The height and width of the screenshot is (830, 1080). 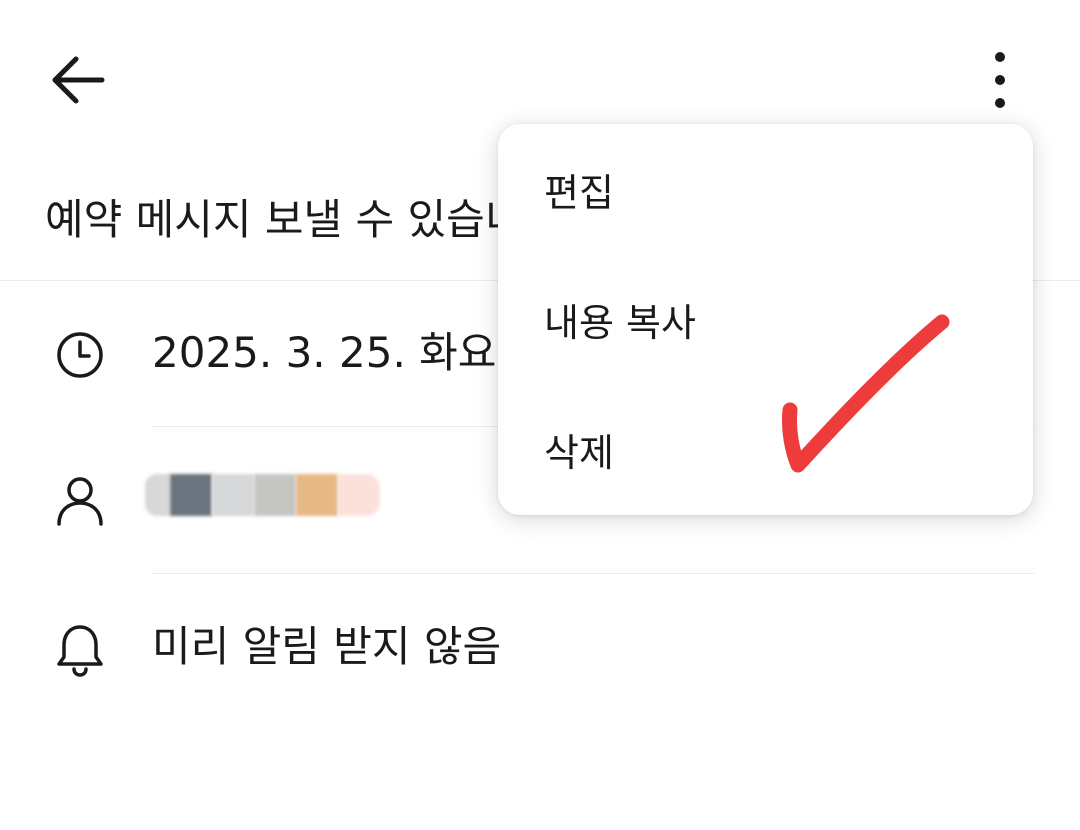 What do you see at coordinates (80, 651) in the screenshot?
I see `bell-icon` at bounding box center [80, 651].